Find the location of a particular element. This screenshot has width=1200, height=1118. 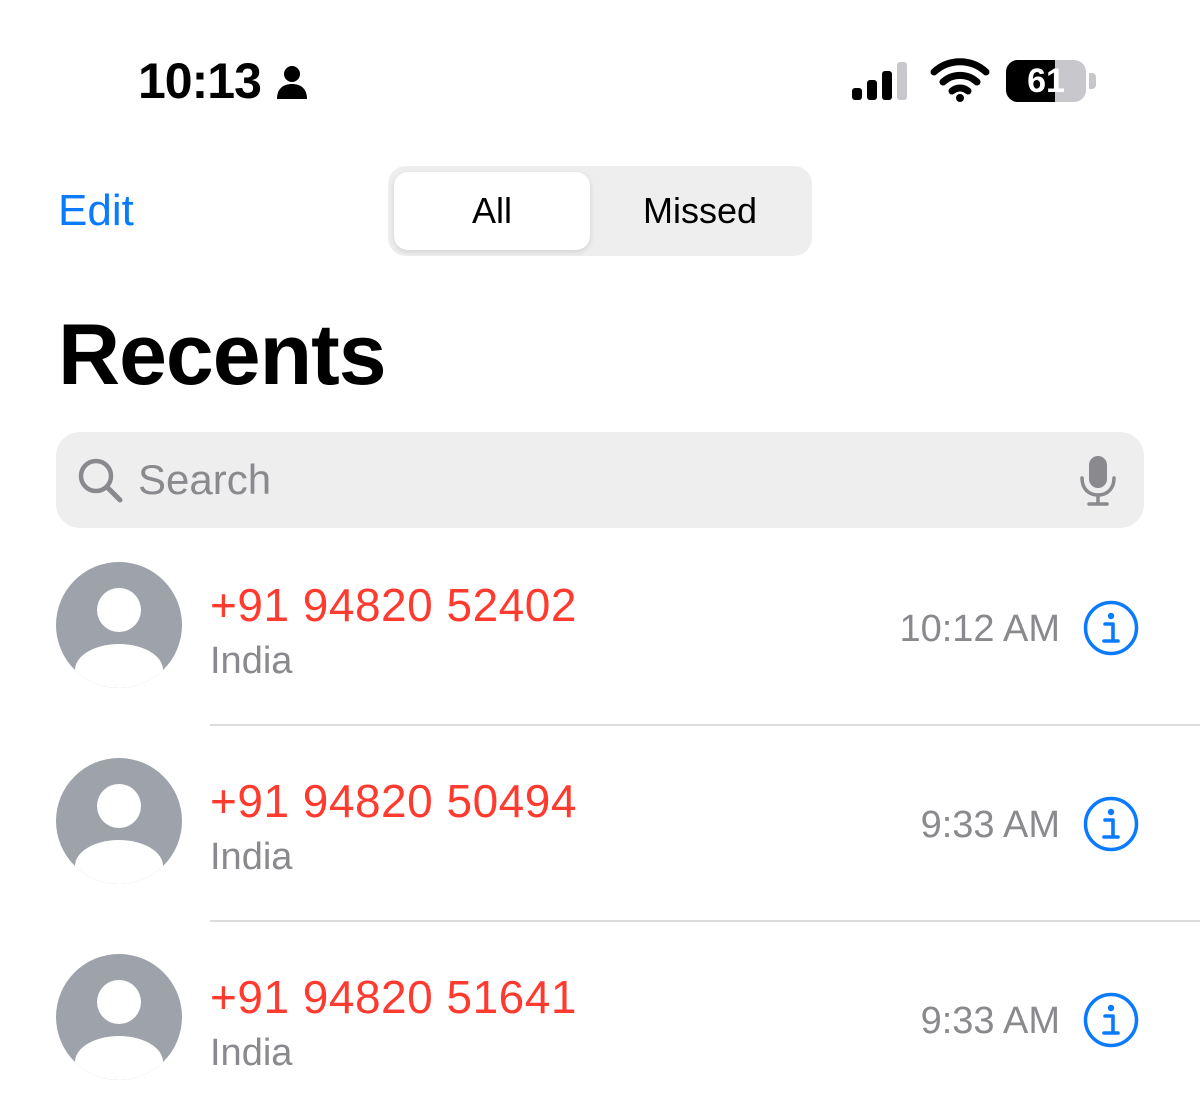

segment-all: All is located at coordinates (492, 211).